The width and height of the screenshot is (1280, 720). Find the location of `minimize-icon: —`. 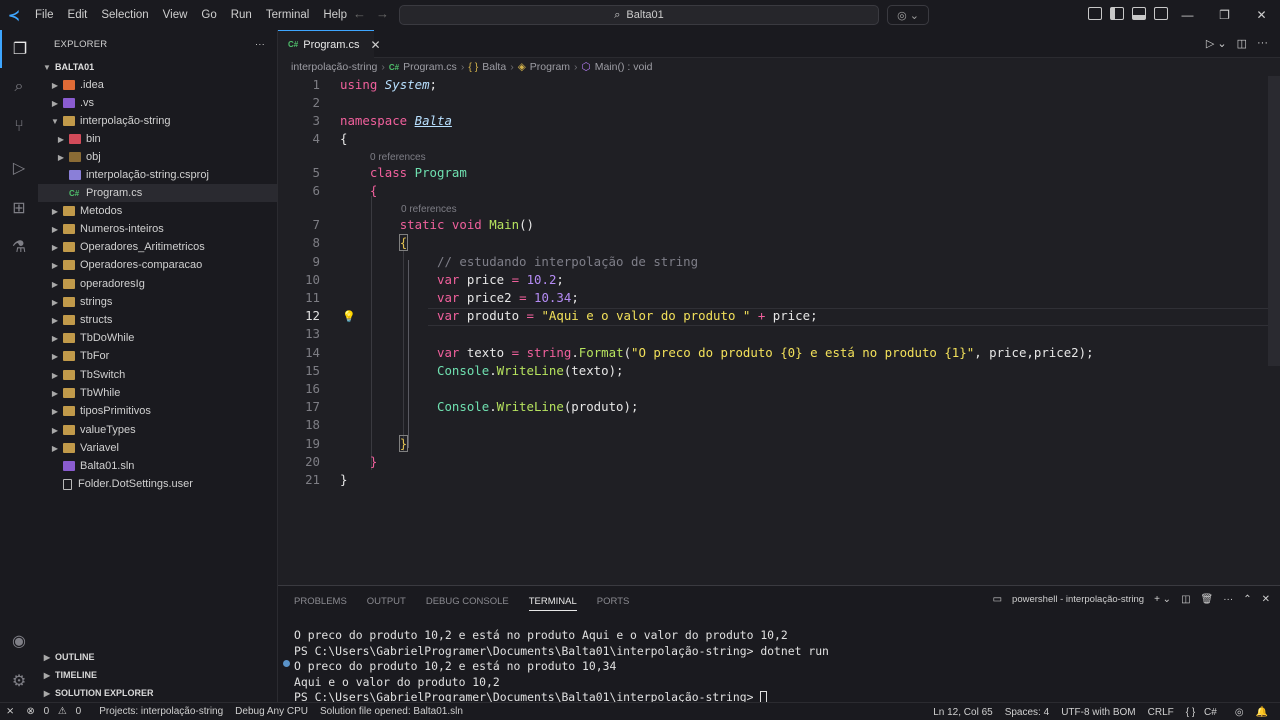

minimize-icon: — is located at coordinates (1187, 15).